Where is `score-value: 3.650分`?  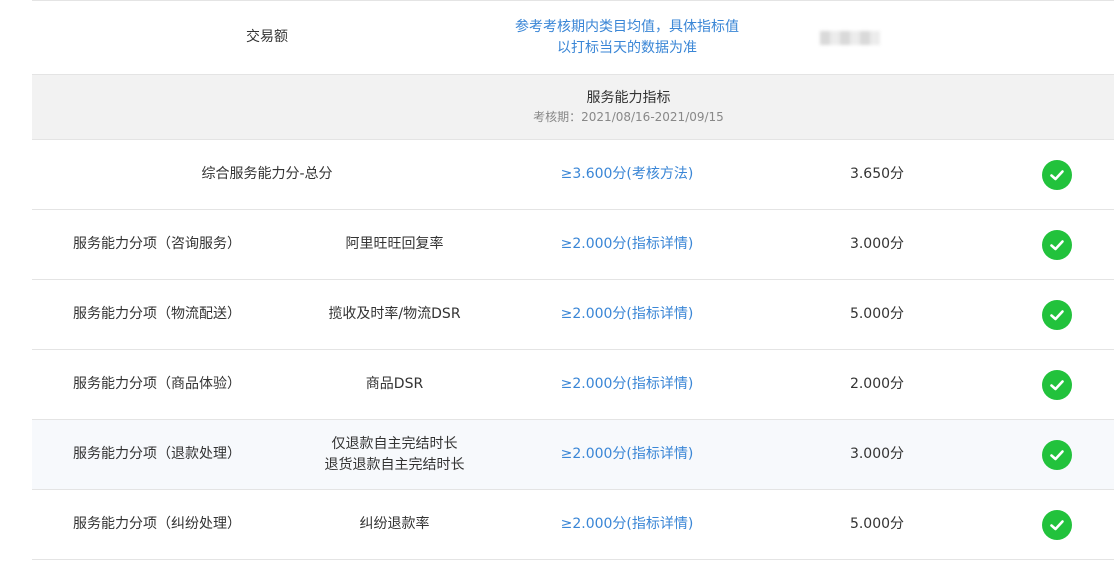 score-value: 3.650分 is located at coordinates (877, 174).